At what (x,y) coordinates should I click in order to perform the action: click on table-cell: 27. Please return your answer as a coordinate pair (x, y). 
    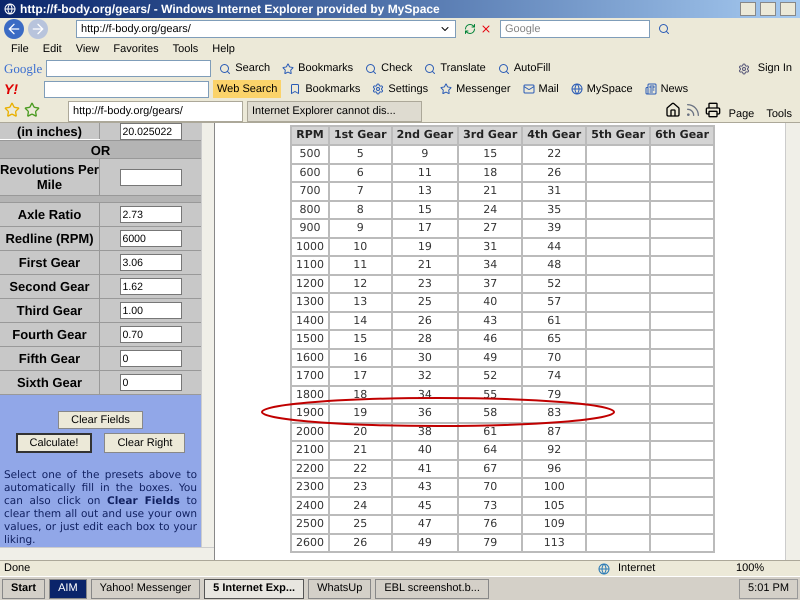
    Looking at the image, I should click on (490, 228).